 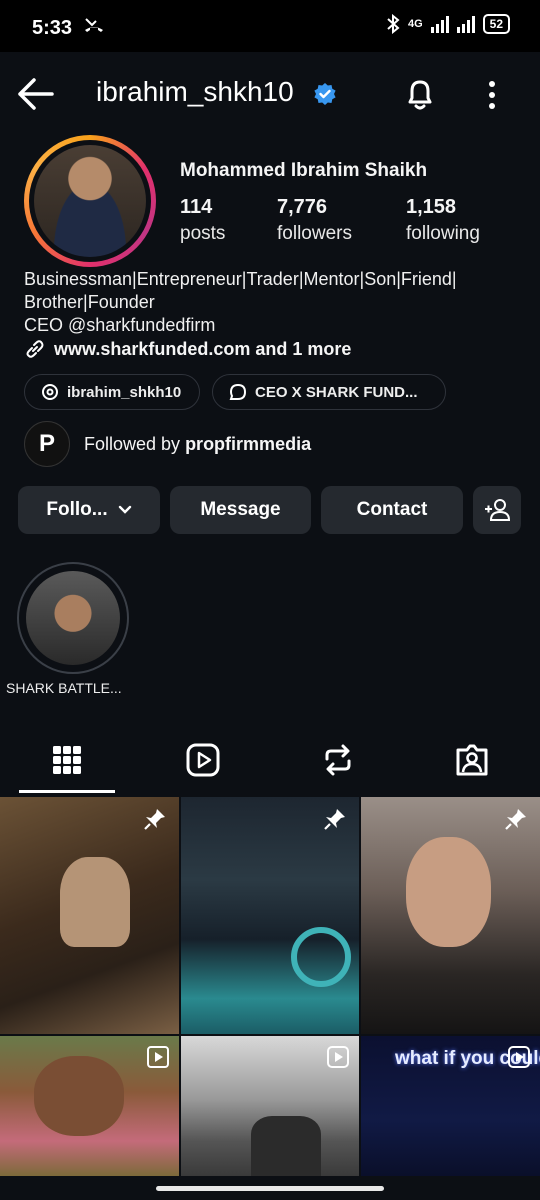 What do you see at coordinates (124, 509) in the screenshot?
I see `chevron-down-icon` at bounding box center [124, 509].